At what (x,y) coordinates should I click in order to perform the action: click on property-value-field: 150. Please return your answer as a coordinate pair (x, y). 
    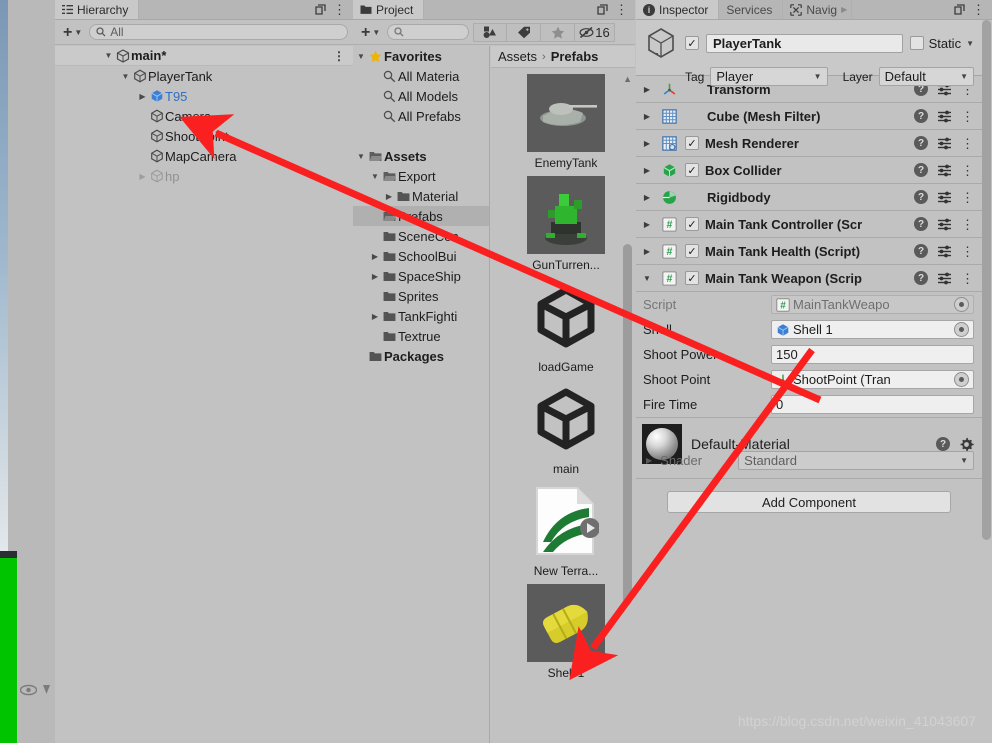
    Looking at the image, I should click on (872, 354).